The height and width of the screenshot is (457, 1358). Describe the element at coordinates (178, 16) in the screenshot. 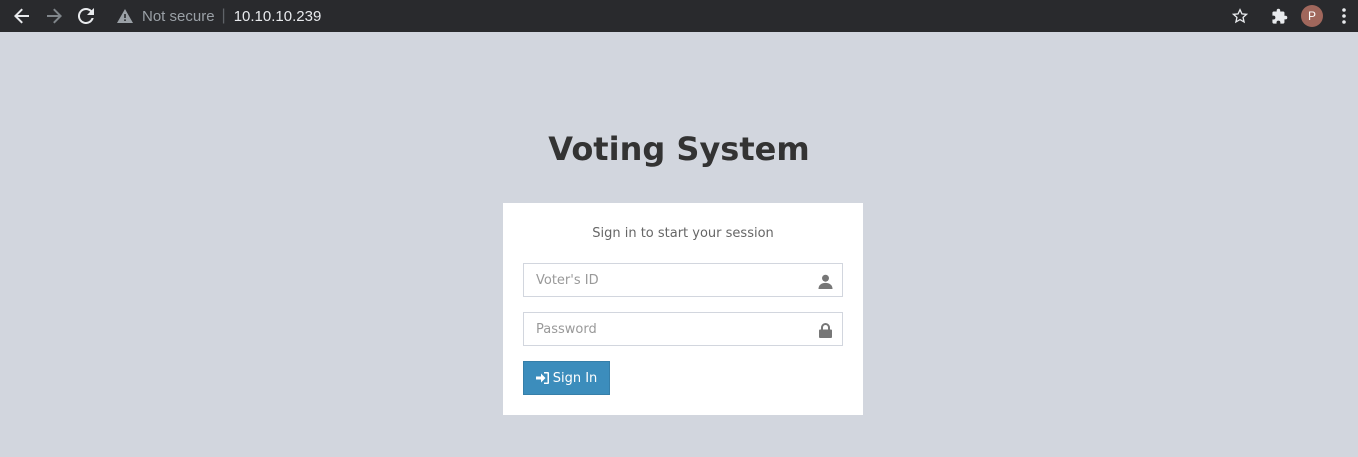

I see `security-status: Not secure` at that location.